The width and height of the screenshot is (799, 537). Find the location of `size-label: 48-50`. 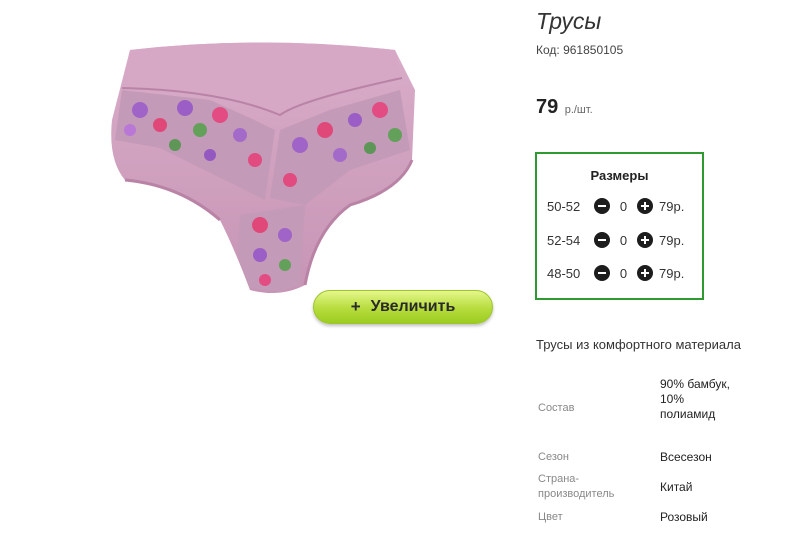

size-label: 48-50 is located at coordinates (564, 273).